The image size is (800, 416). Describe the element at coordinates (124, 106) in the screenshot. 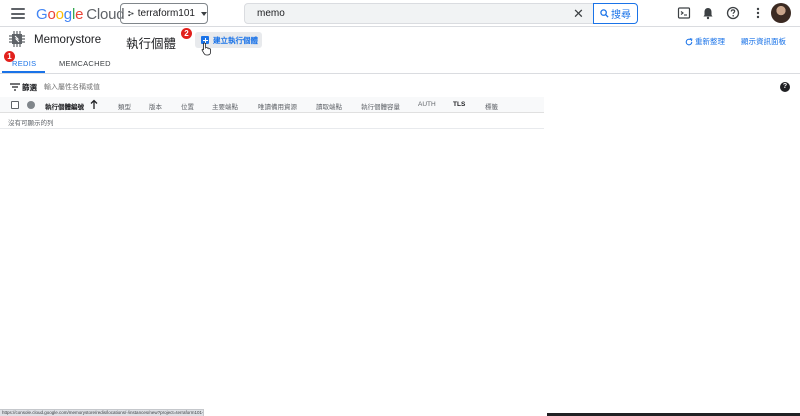

I see `column-header-type: 類型` at that location.